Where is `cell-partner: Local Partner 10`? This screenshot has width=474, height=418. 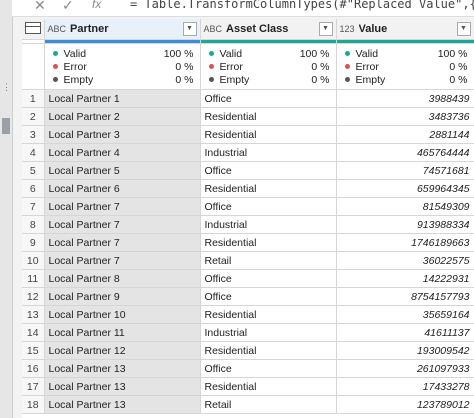
cell-partner: Local Partner 10 is located at coordinates (122, 314).